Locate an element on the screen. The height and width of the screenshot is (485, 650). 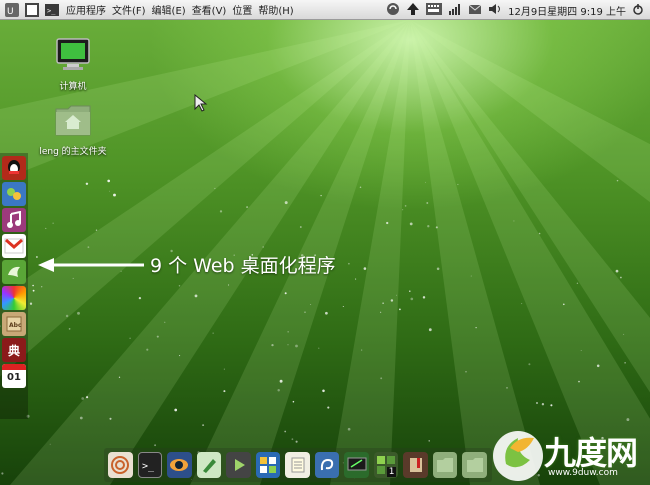
menu-edit: 编辑(E) is located at coordinates (169, 9).